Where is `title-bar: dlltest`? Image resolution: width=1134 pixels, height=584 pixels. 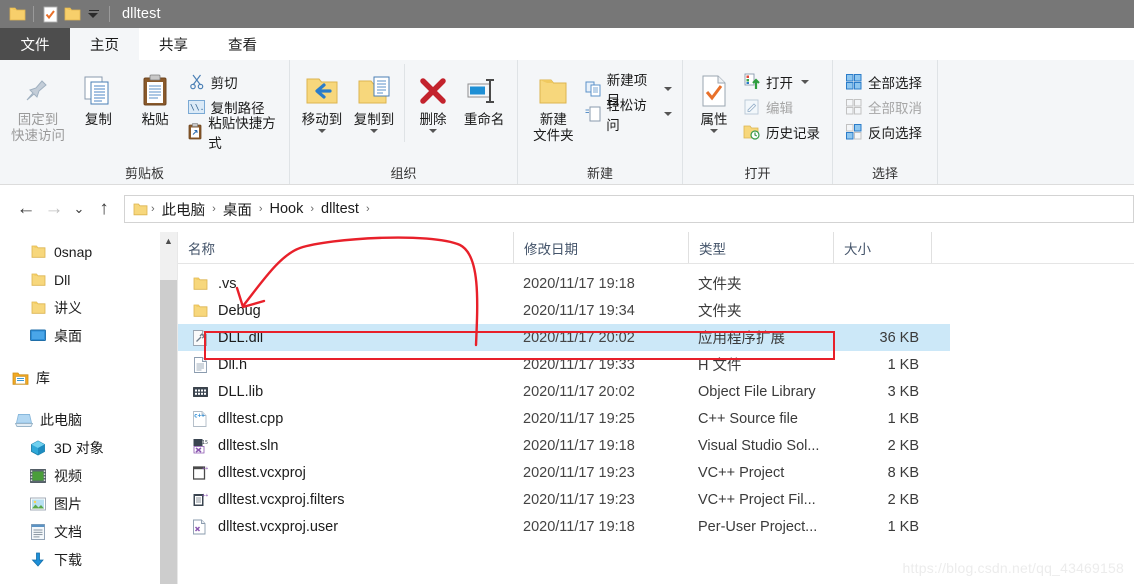
title-bar: dlltest is located at coordinates (567, 14).